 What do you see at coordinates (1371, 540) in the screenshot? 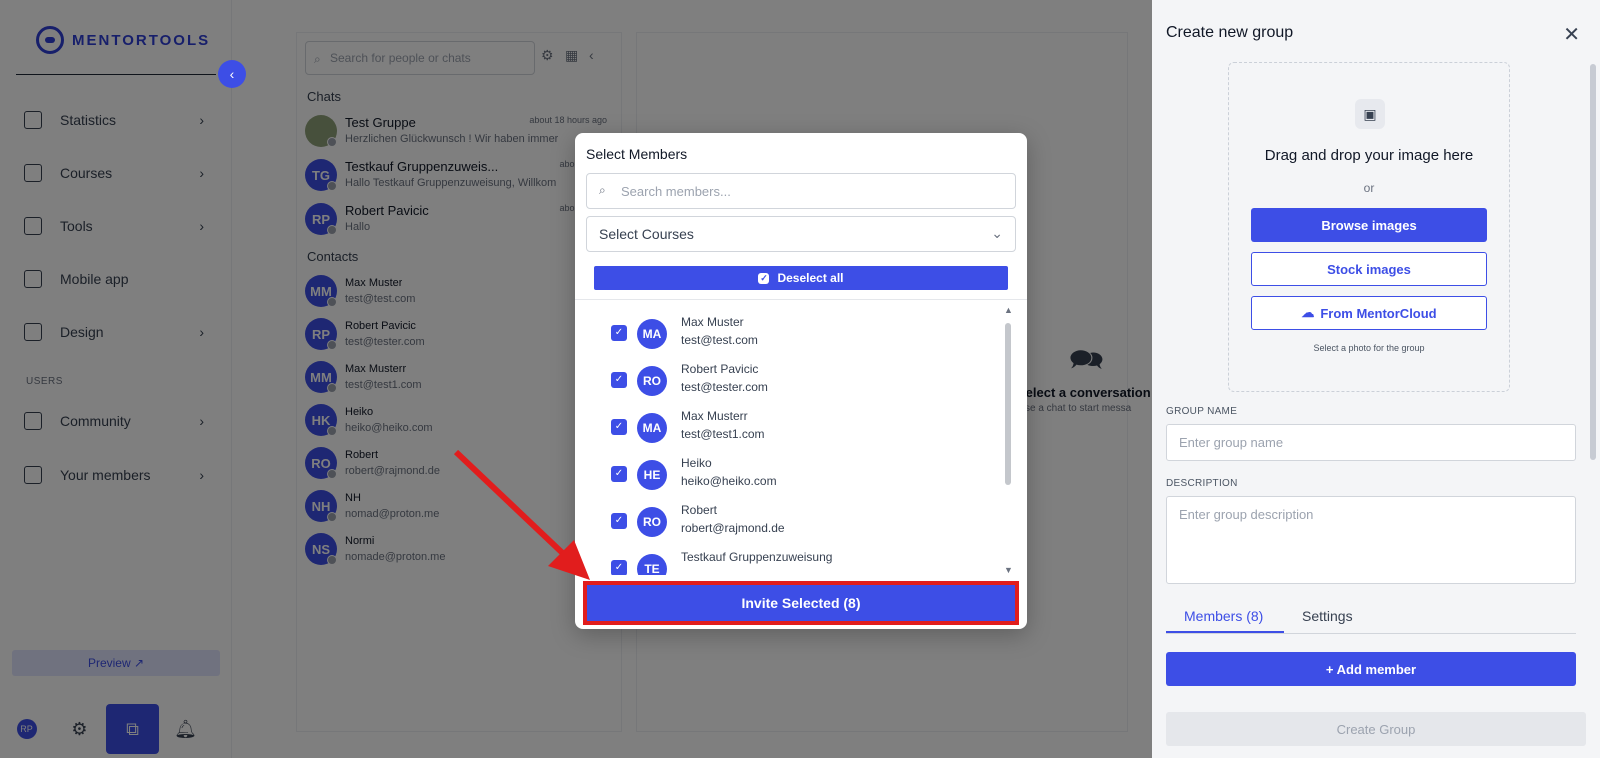
I see `description-textarea: Enter group description` at bounding box center [1371, 540].